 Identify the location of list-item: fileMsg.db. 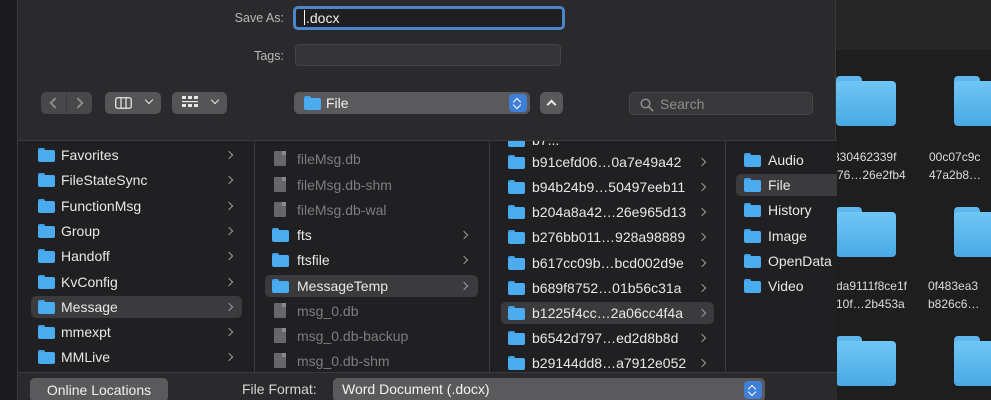
(371, 159).